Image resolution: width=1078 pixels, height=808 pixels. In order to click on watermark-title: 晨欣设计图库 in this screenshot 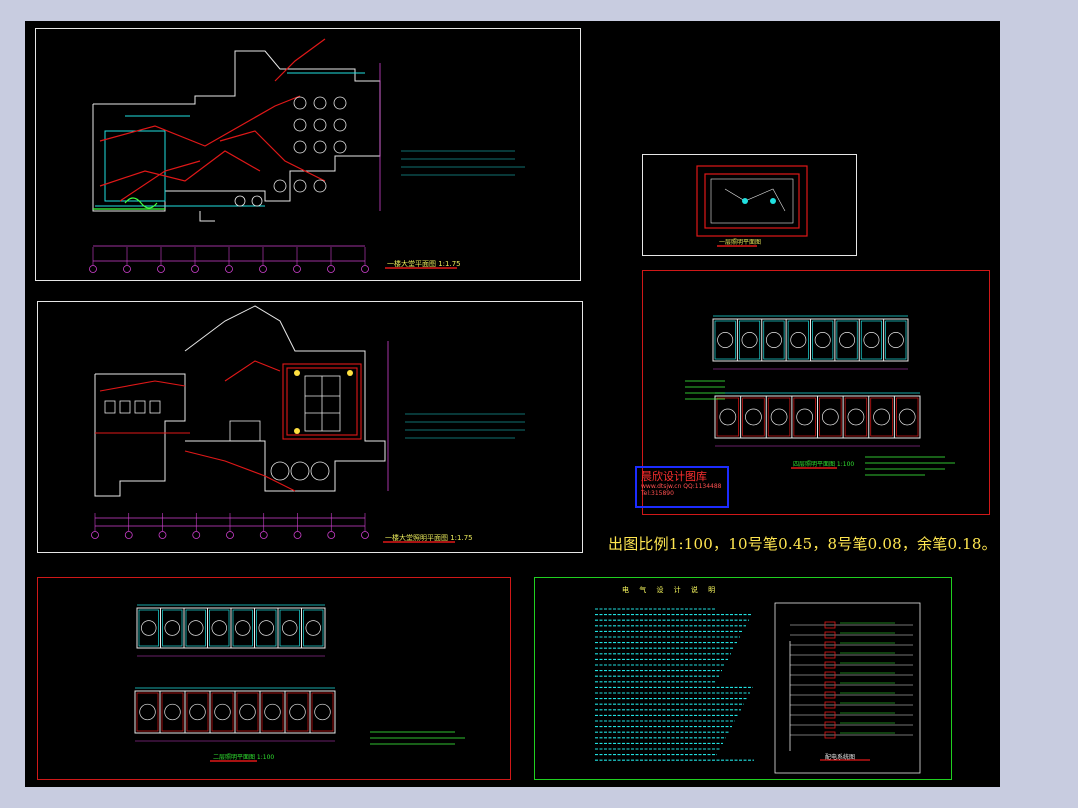, I will do `click(674, 476)`.